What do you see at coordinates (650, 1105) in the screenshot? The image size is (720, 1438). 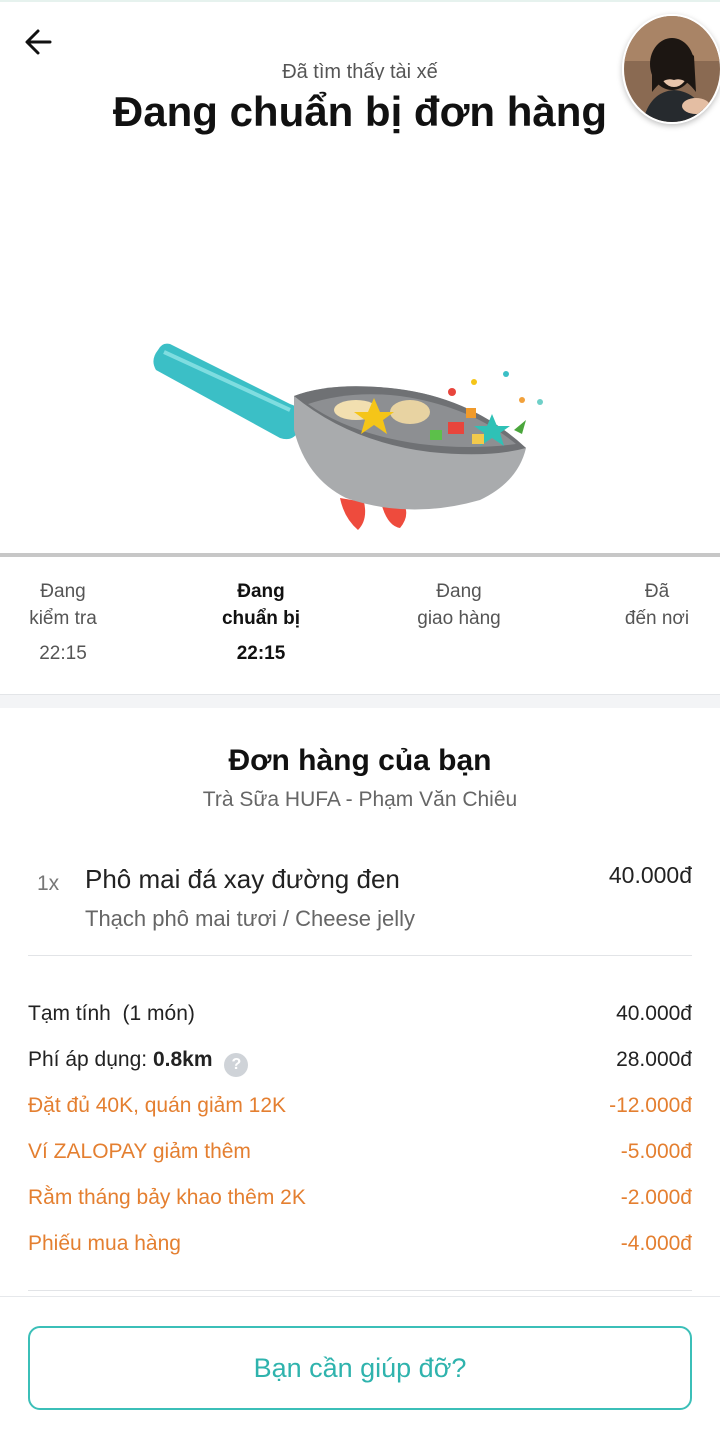 I see `discount-value: -12.000đ` at bounding box center [650, 1105].